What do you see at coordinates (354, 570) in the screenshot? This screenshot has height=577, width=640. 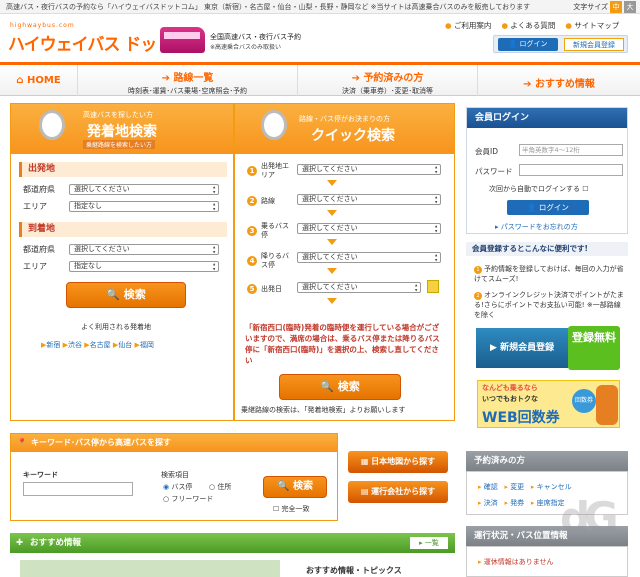 I see `recommend-subtitle: おすすめ情報・トピックス` at bounding box center [354, 570].